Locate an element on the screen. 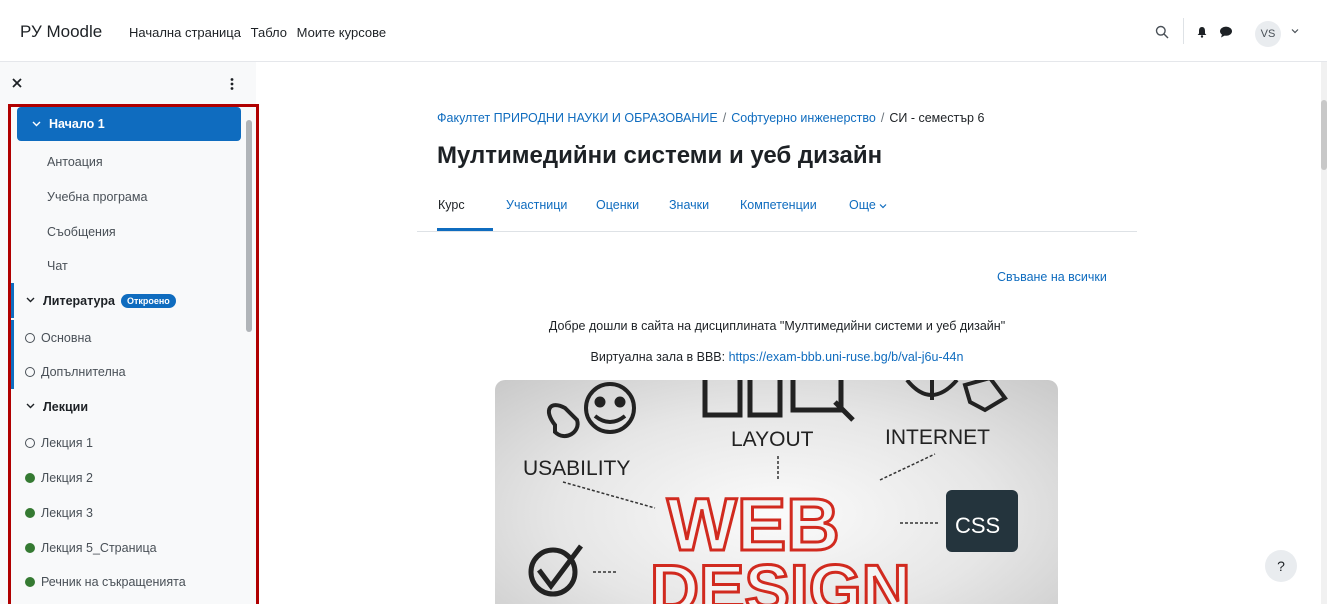  page-title: Мултимедийни системи и уеб дизайн is located at coordinates (660, 155).